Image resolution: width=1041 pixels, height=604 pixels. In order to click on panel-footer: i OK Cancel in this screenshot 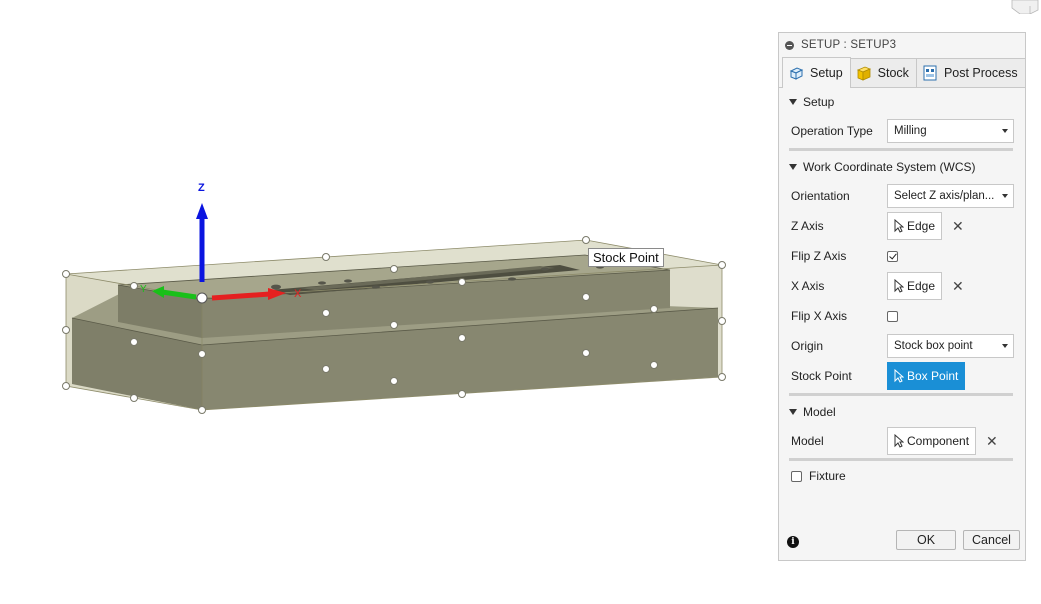, I will do `click(902, 543)`.